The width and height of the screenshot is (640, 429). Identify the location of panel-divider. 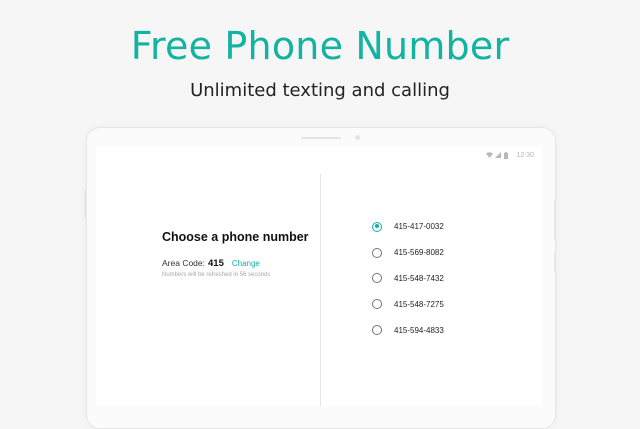
(320, 290).